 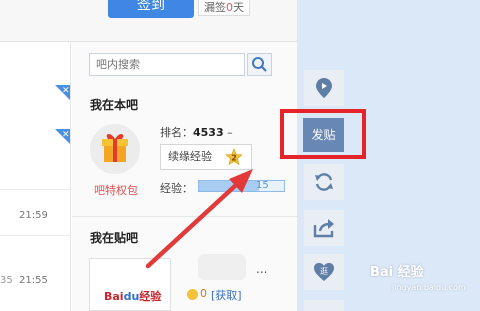 I want to click on streak-prefix: 漏签, so click(x=215, y=7).